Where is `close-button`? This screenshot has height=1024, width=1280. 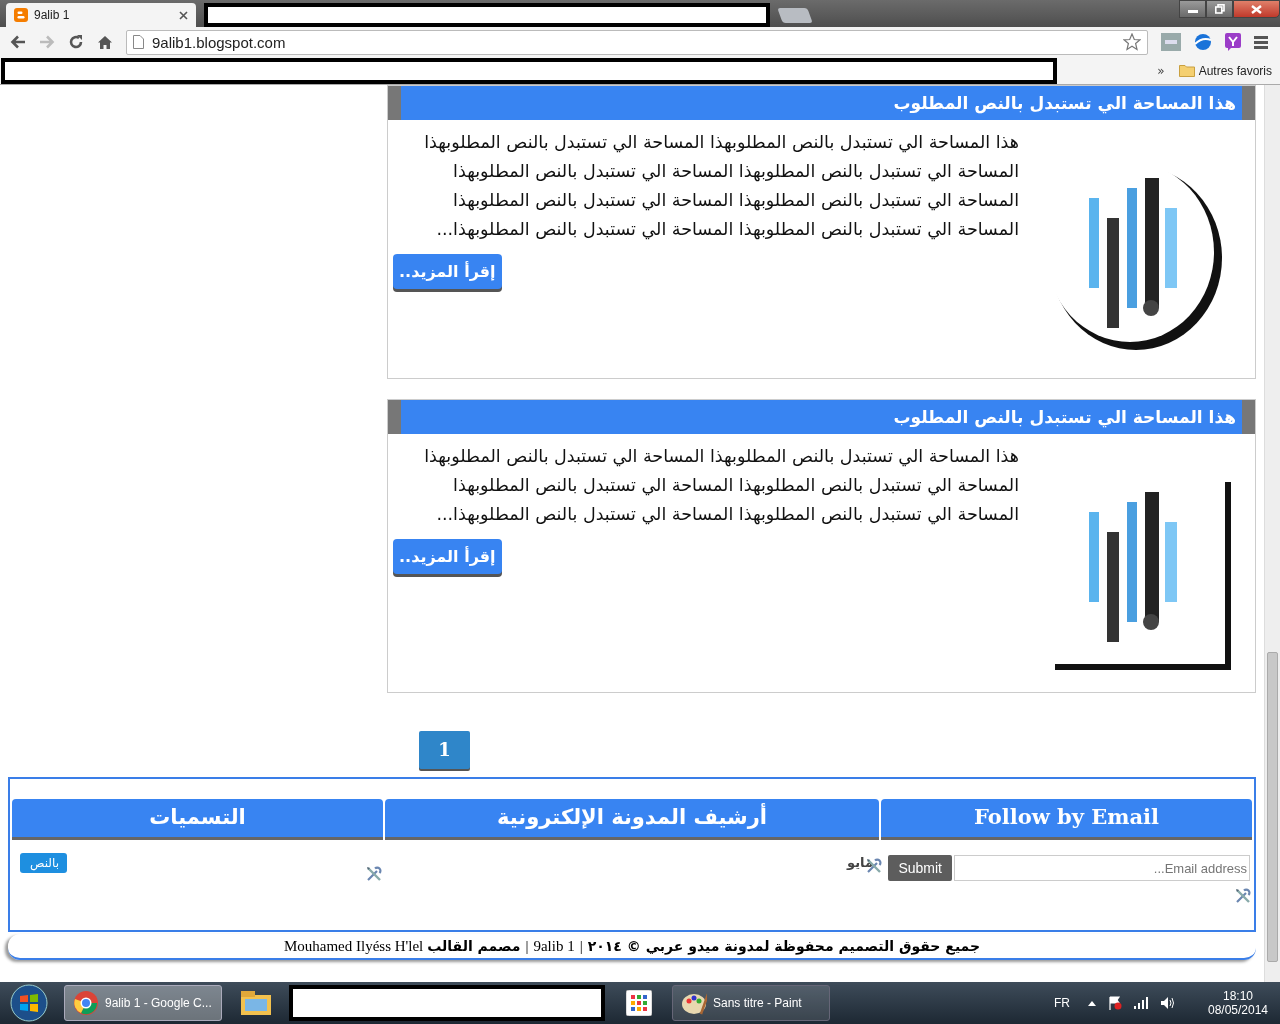
close-button is located at coordinates (1256, 9).